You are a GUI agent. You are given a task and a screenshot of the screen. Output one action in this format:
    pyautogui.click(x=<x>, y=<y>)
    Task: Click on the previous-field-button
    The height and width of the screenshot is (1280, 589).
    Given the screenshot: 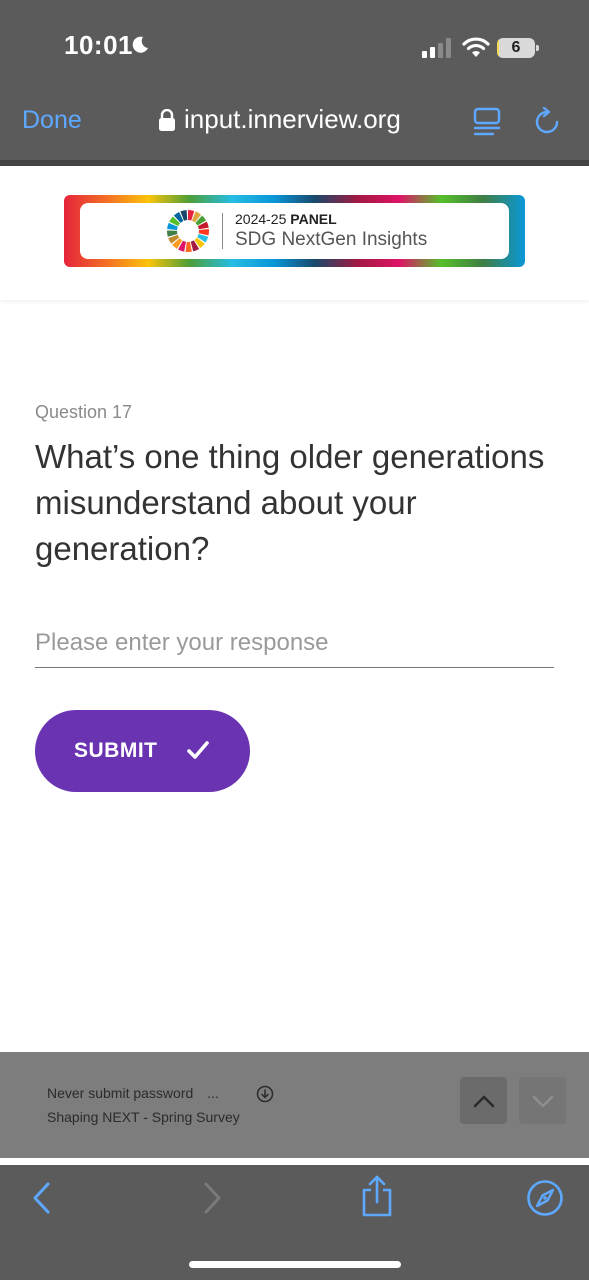 What is the action you would take?
    pyautogui.click(x=483, y=1100)
    